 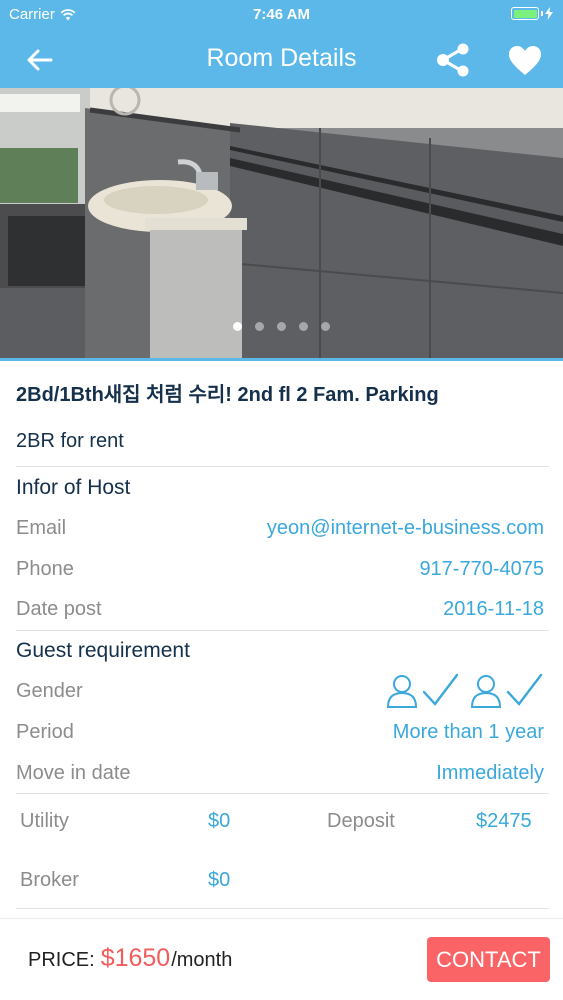 What do you see at coordinates (41, 528) in the screenshot?
I see `email-label: Email` at bounding box center [41, 528].